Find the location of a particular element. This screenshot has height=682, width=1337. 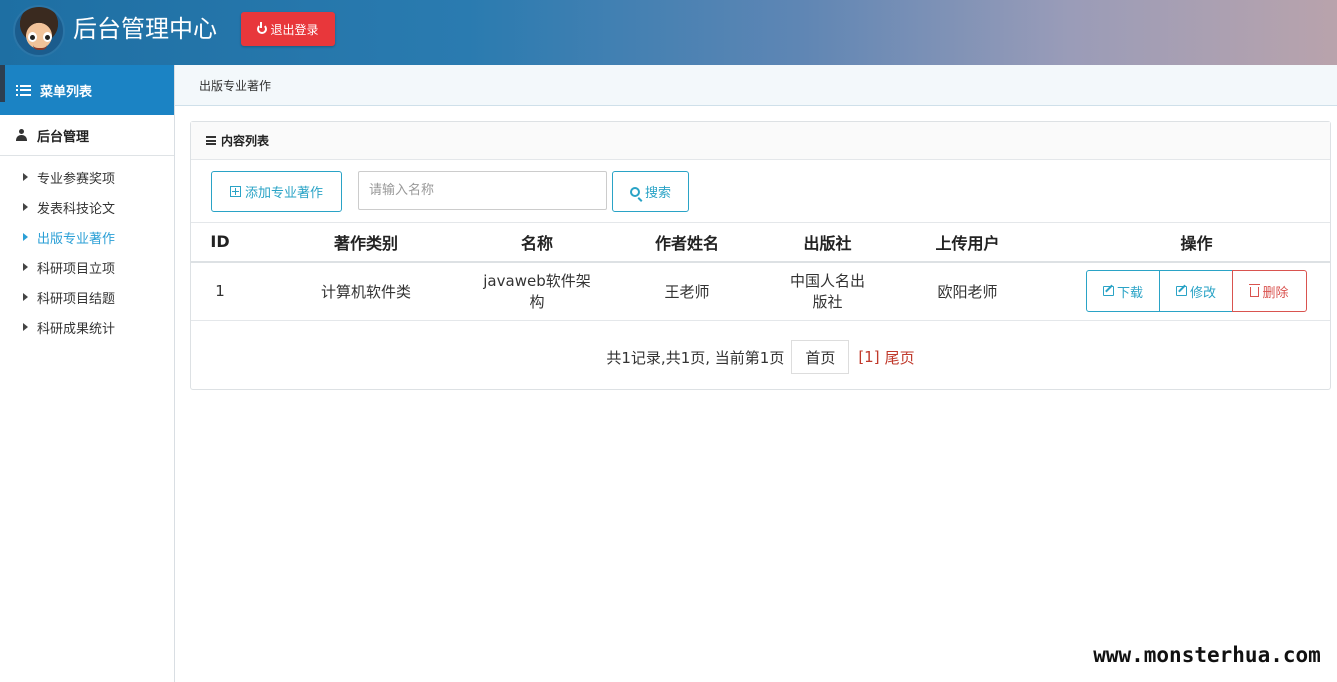

logout-button: 退出登录 is located at coordinates (288, 29).